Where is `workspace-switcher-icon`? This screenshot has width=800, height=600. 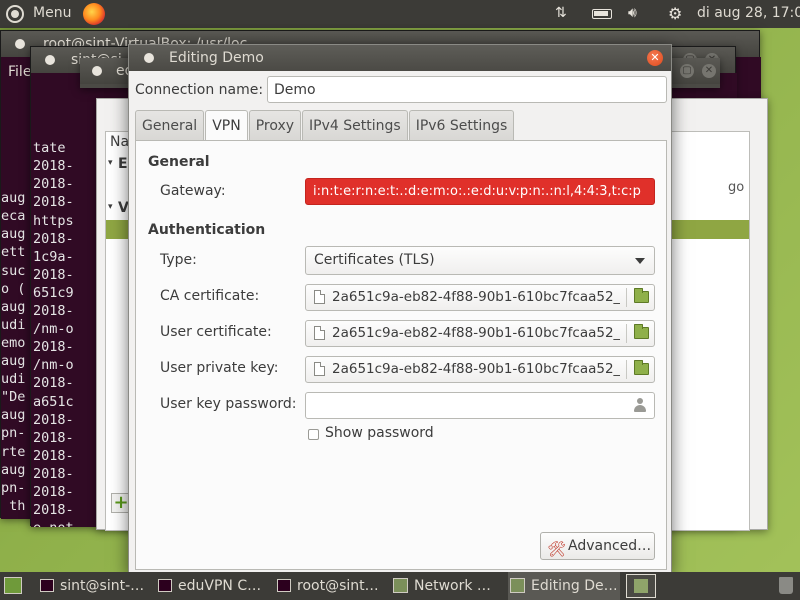
workspace-switcher-icon is located at coordinates (641, 586).